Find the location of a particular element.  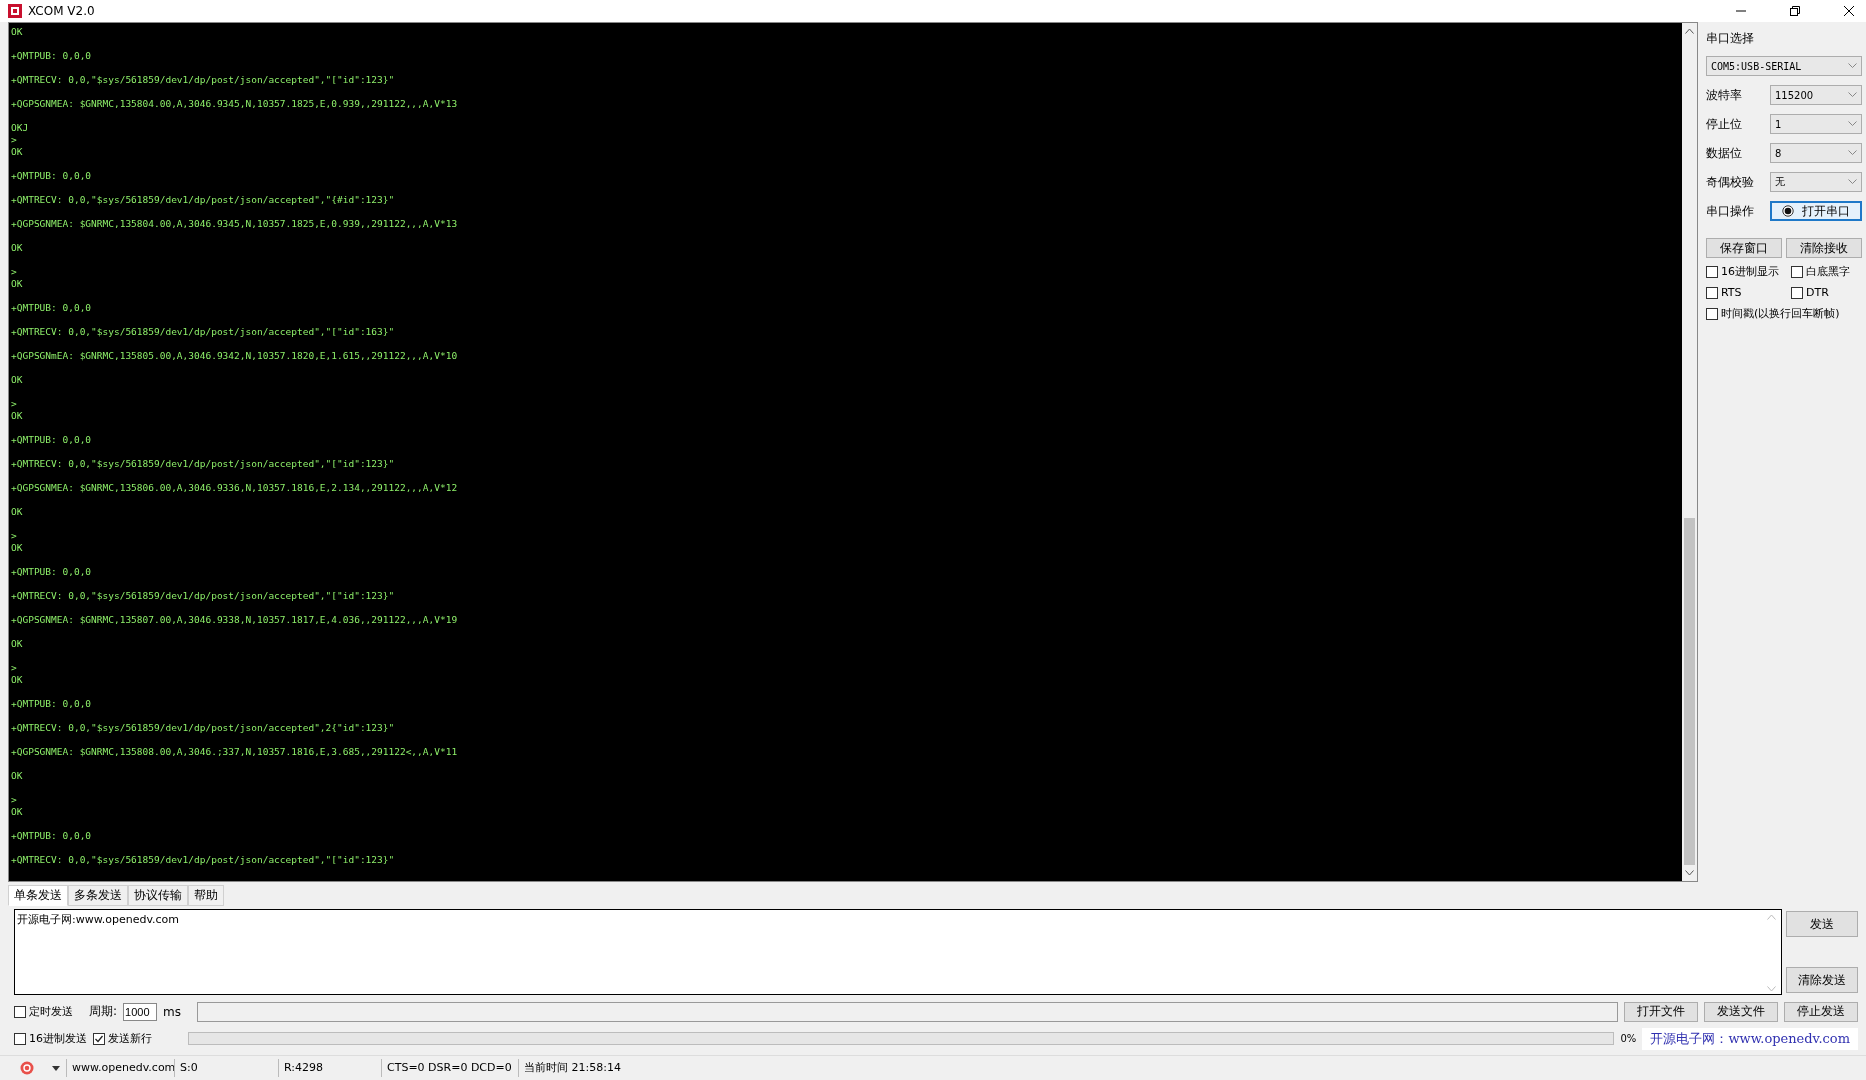

setting-label: 数据位 is located at coordinates (1724, 153).